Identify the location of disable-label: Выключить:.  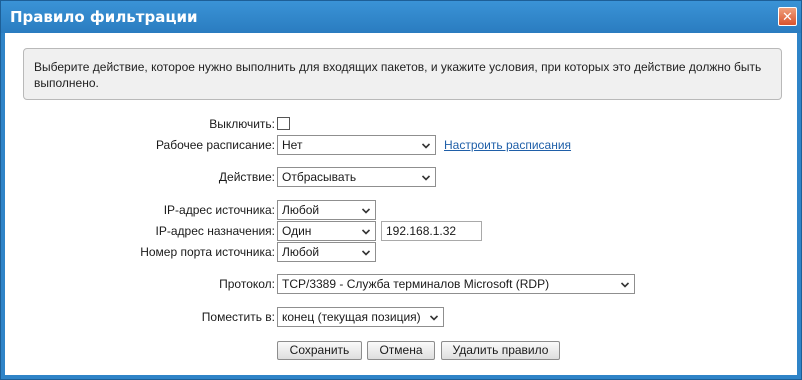
(242, 124).